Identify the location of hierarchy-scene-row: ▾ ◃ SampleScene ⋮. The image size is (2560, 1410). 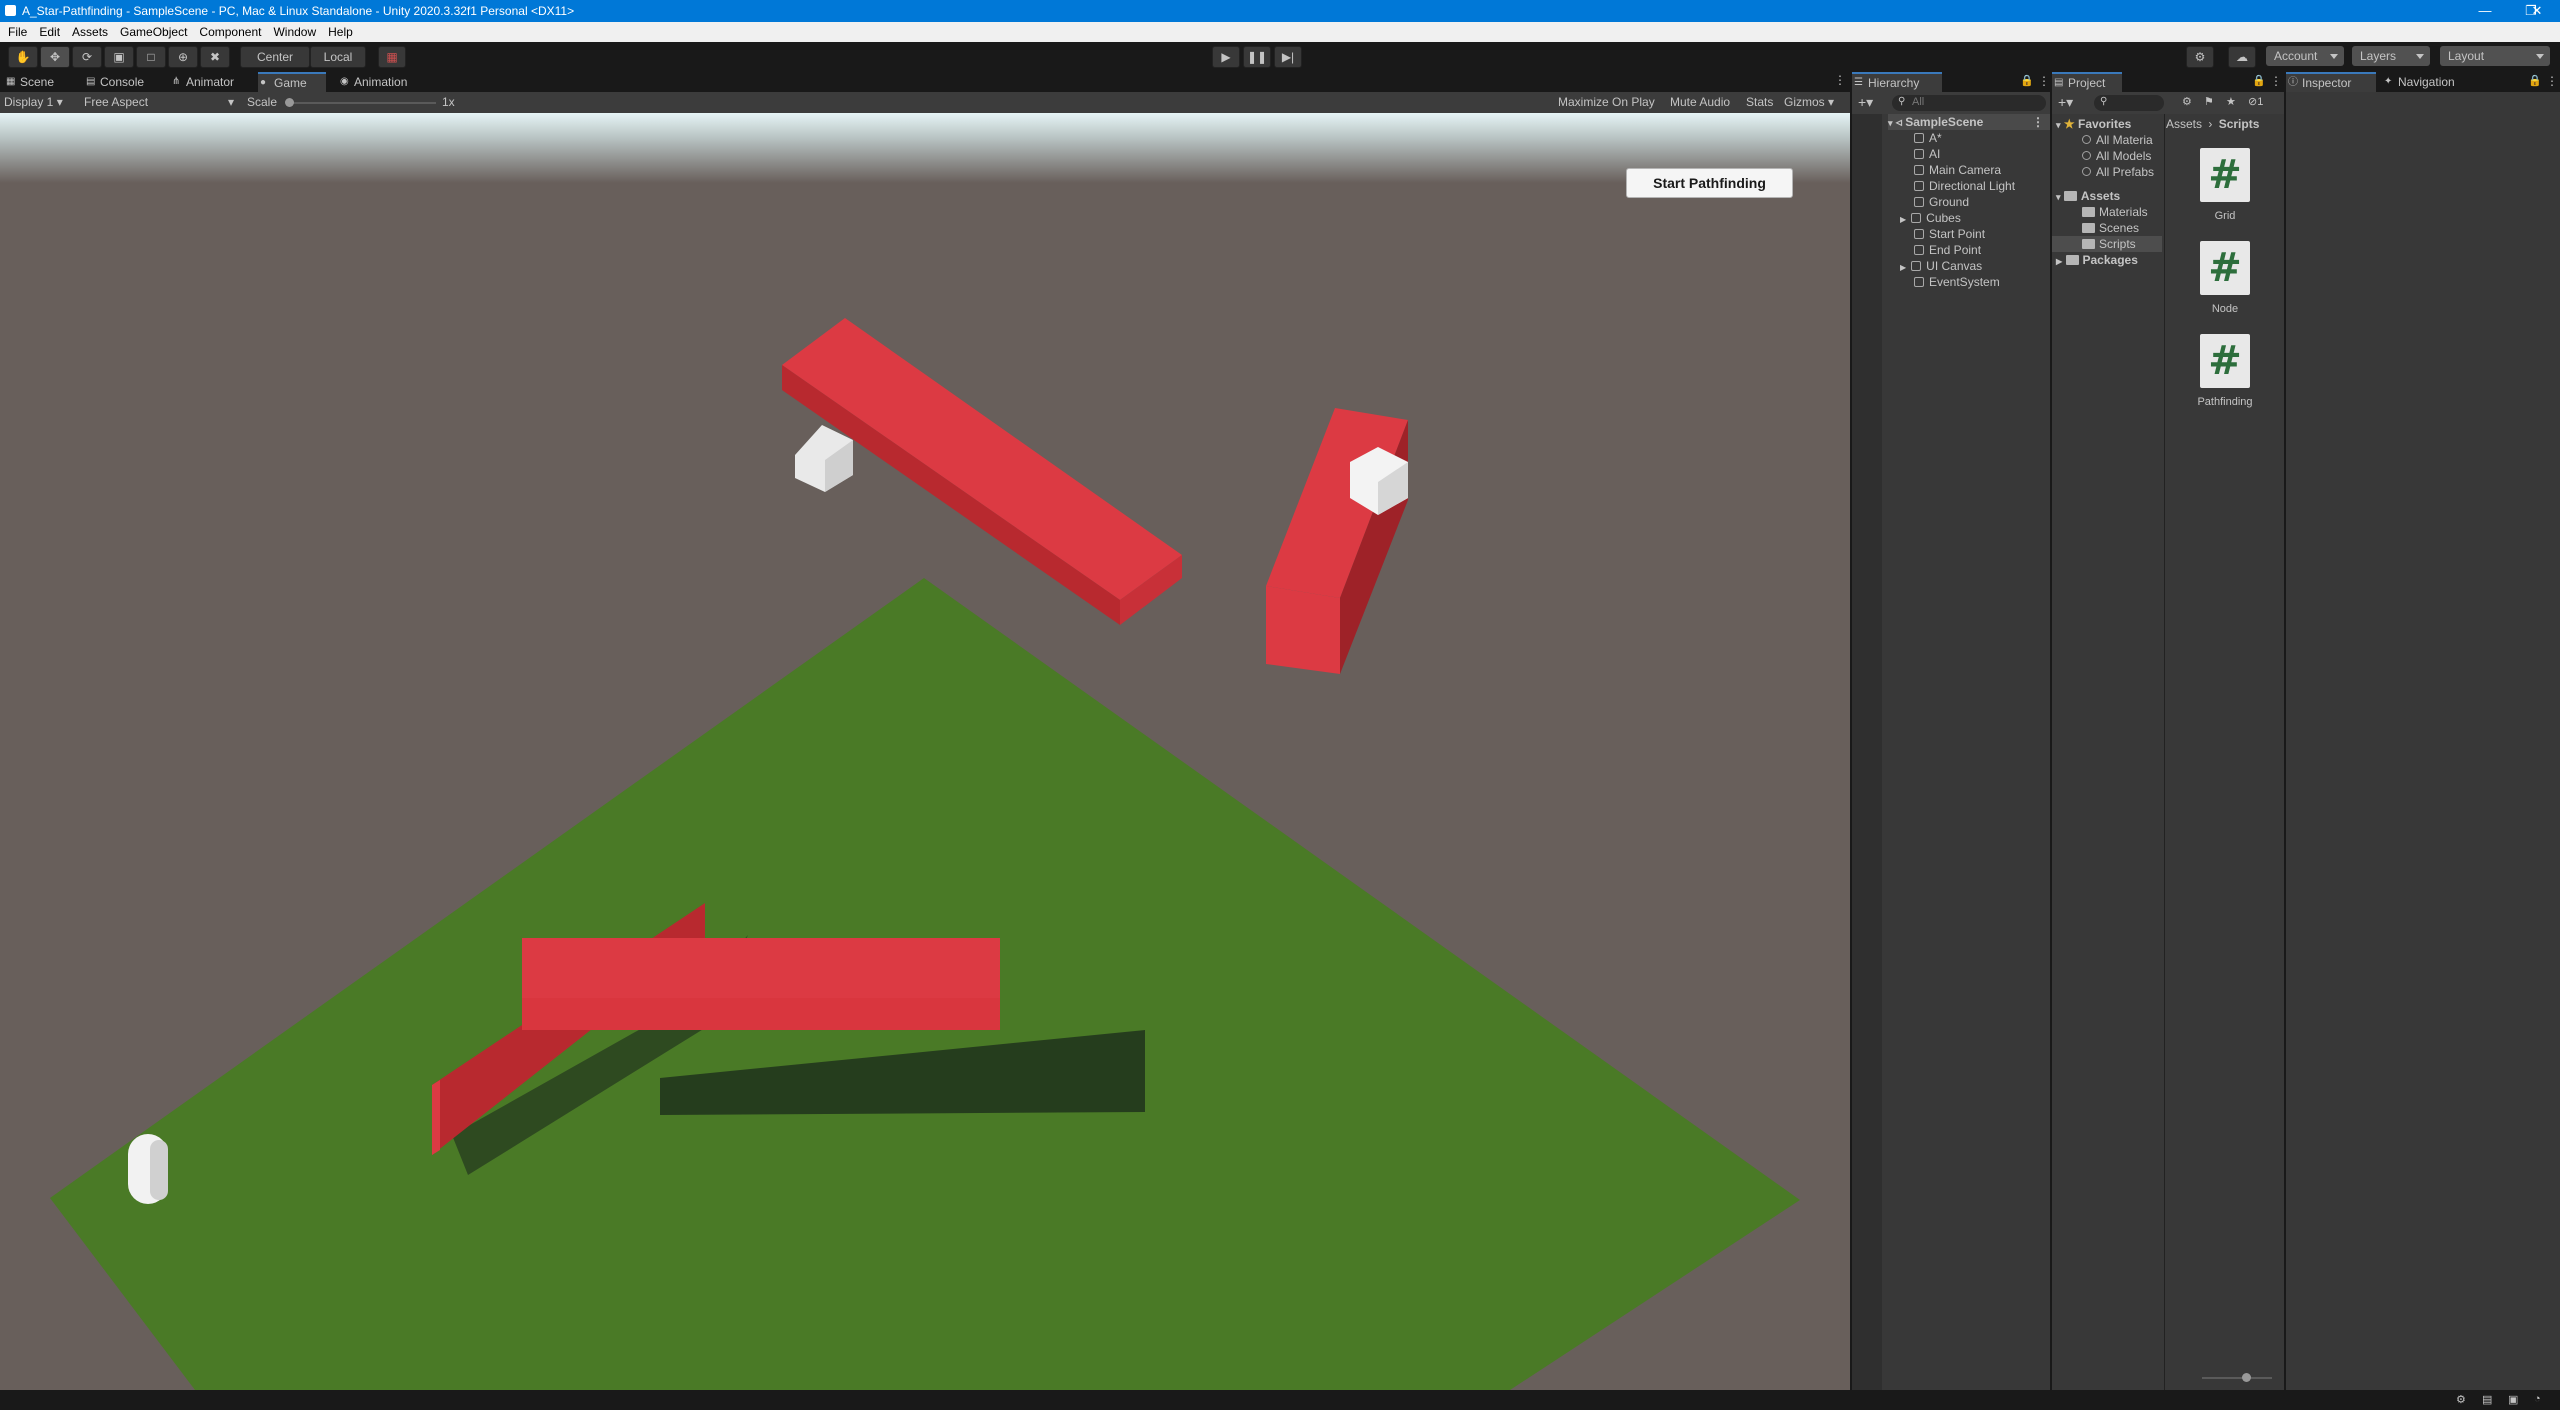
(1969, 122).